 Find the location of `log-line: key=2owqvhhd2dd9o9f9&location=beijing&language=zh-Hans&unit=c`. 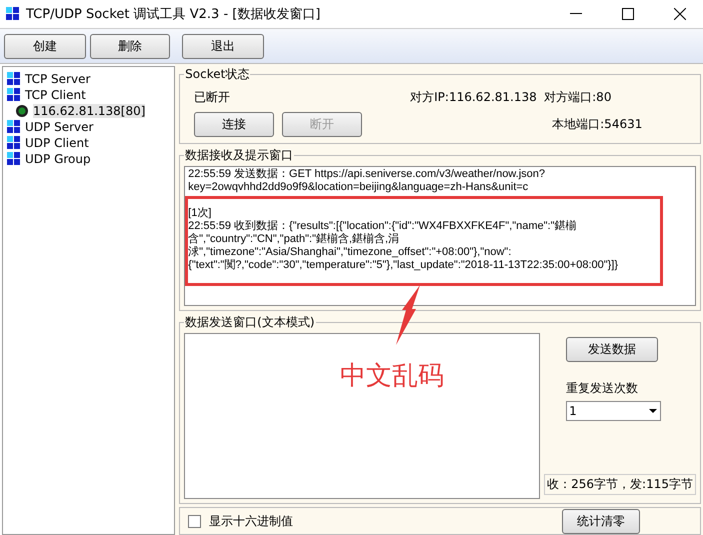

log-line: key=2owqvhhd2dd9o9f9&location=beijing&language=zh-Hans&unit=c is located at coordinates (359, 187).